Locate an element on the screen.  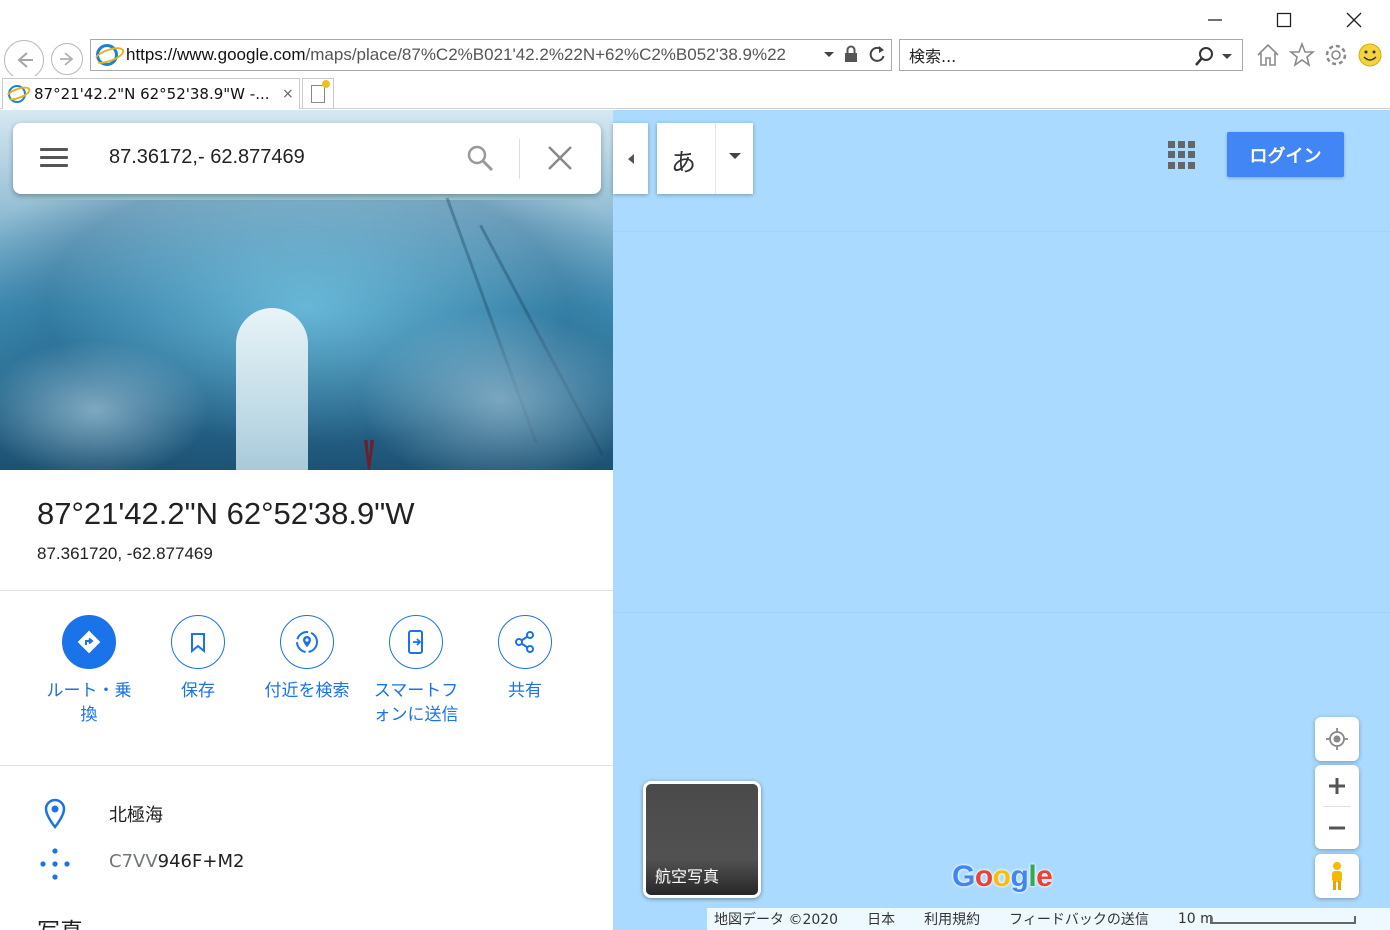
save-label: 保存 is located at coordinates (198, 691).